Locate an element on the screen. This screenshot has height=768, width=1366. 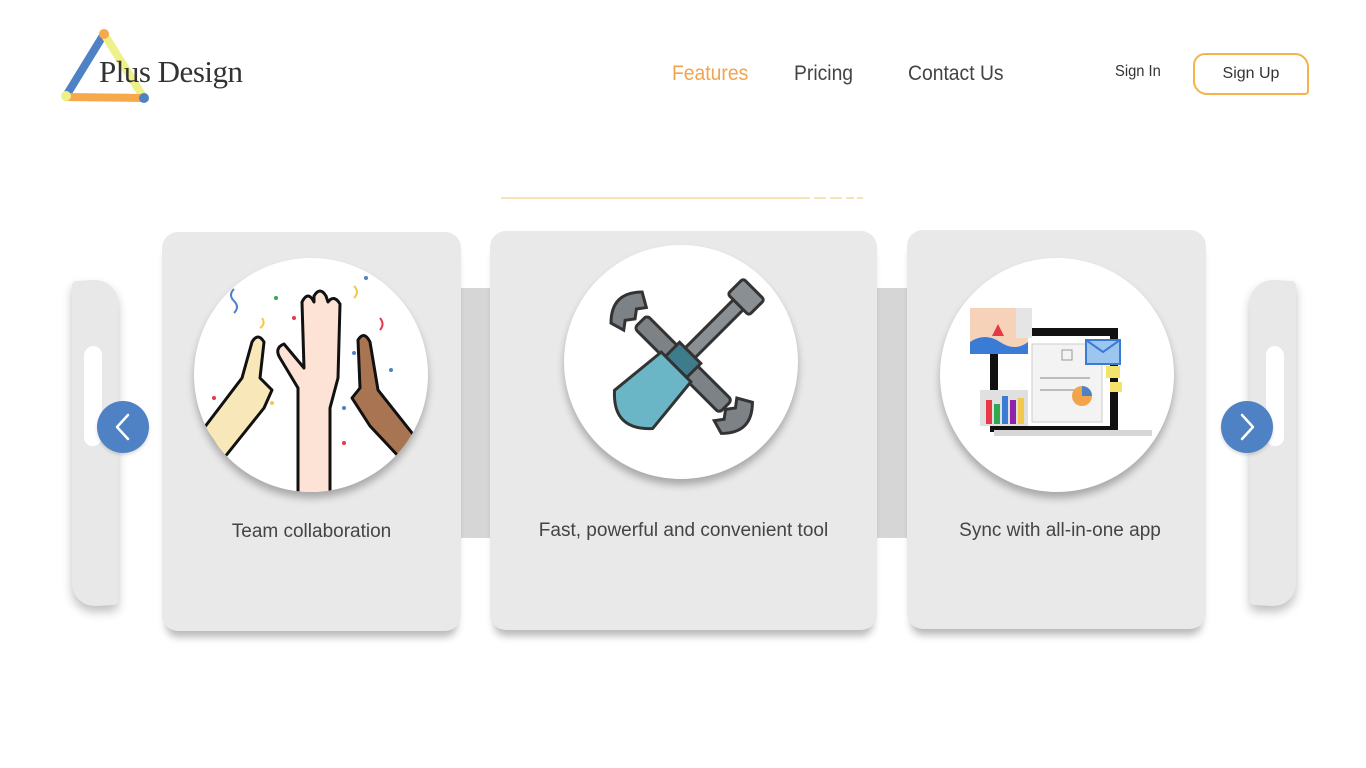
sign-in-link: Sign In is located at coordinates (1138, 72).